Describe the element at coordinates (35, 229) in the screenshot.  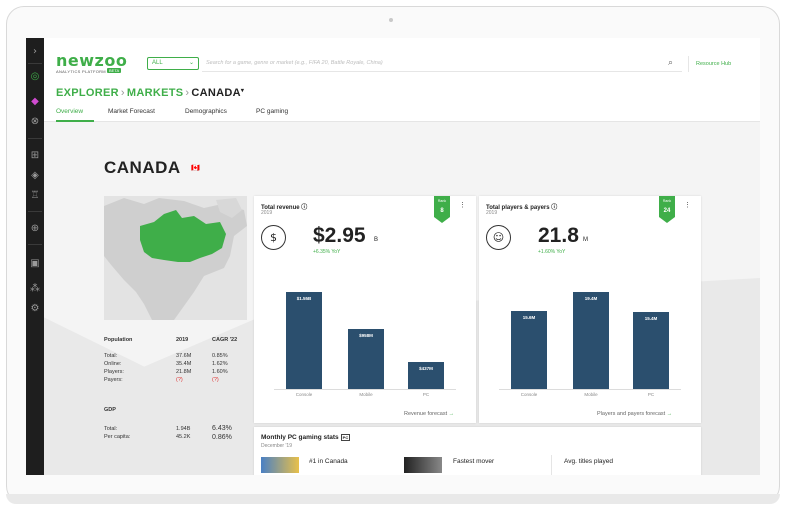
I see `target-icon: ⊕` at that location.